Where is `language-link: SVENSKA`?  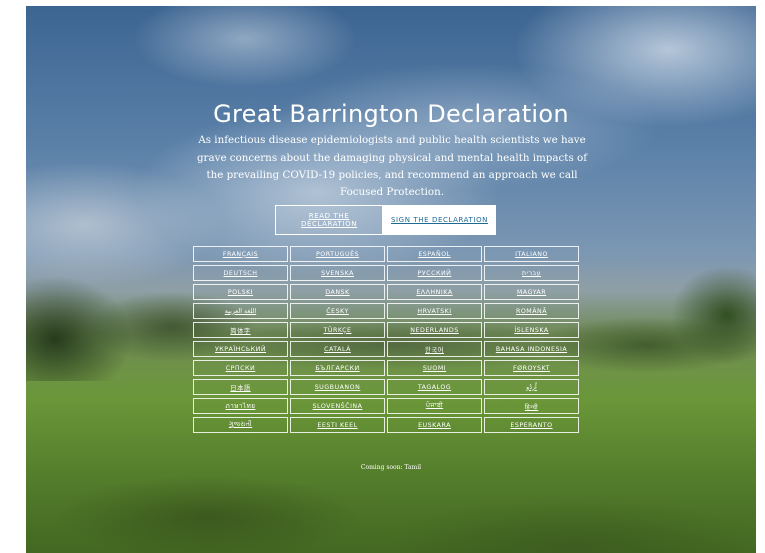 language-link: SVENSKA is located at coordinates (337, 273).